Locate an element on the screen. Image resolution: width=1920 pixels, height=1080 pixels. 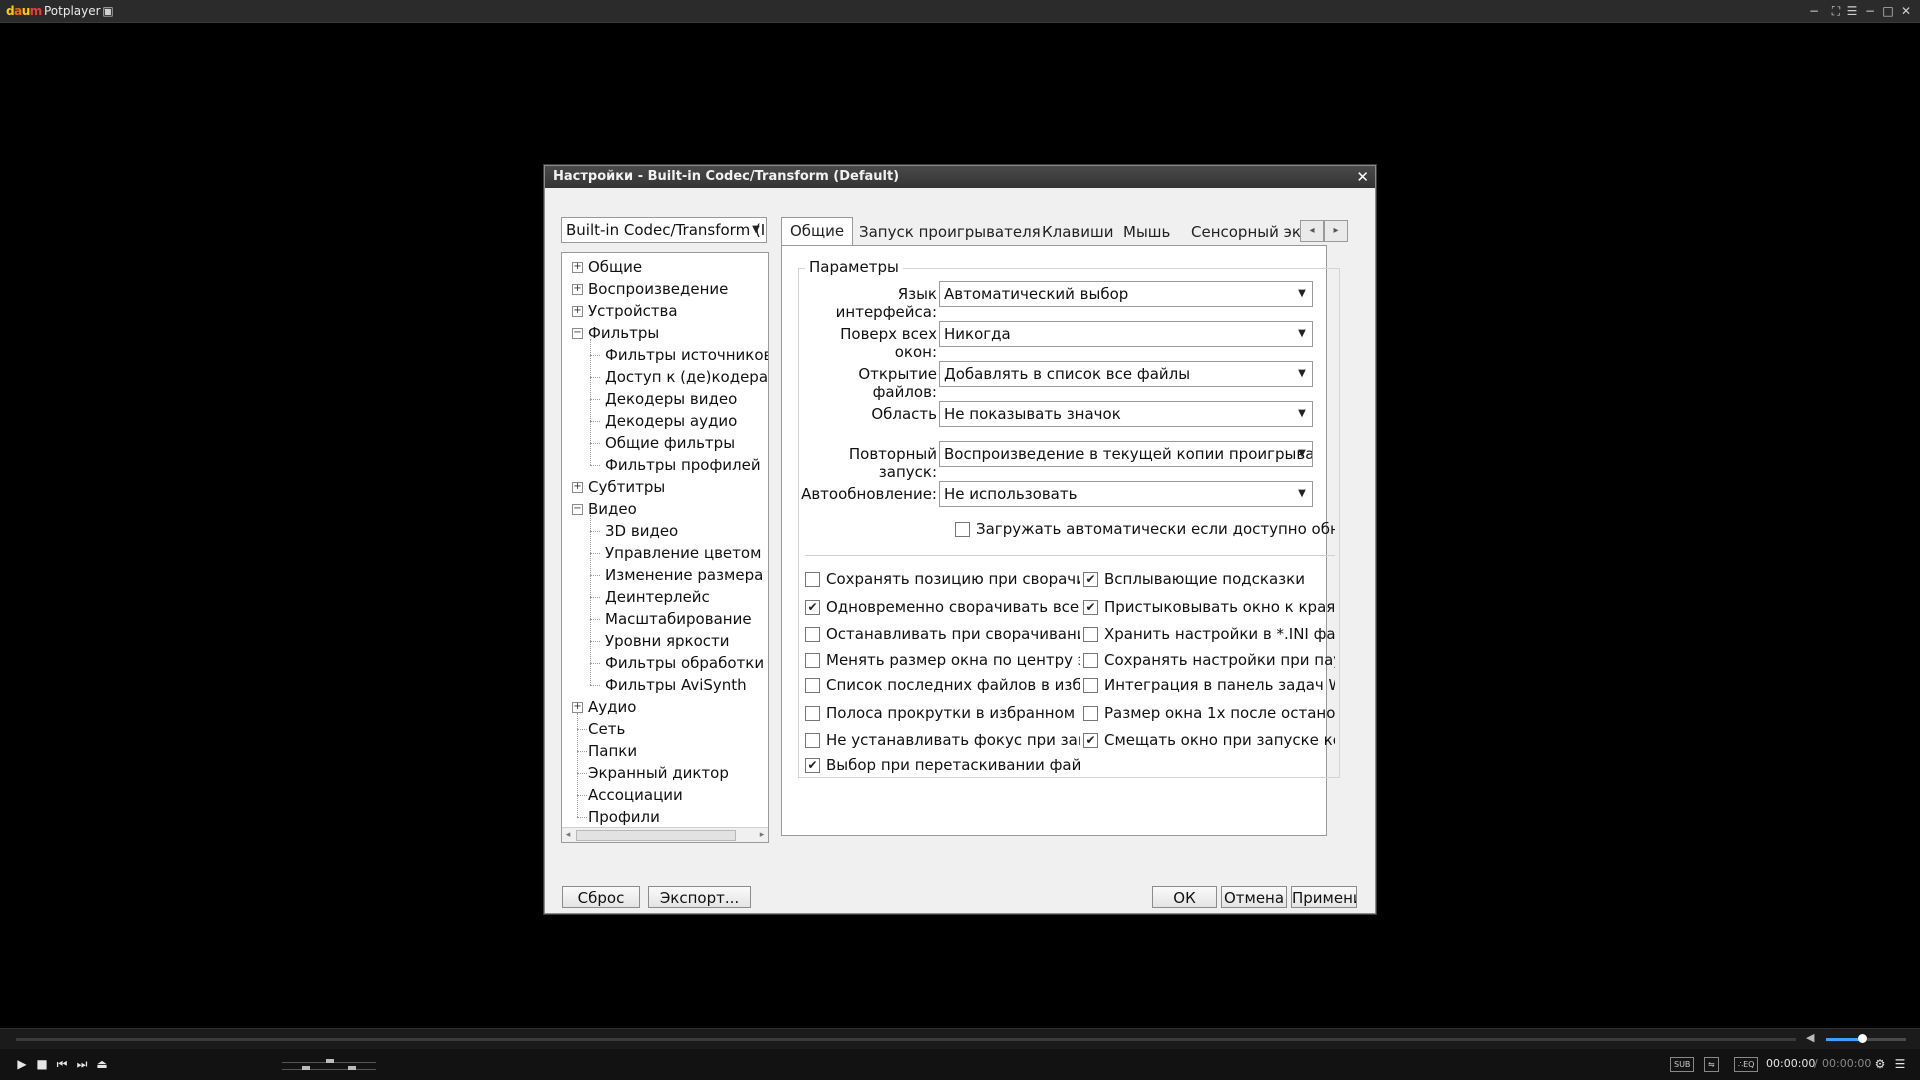
tree-item: Доступ к (де)кодерам is located at coordinates (686, 377).